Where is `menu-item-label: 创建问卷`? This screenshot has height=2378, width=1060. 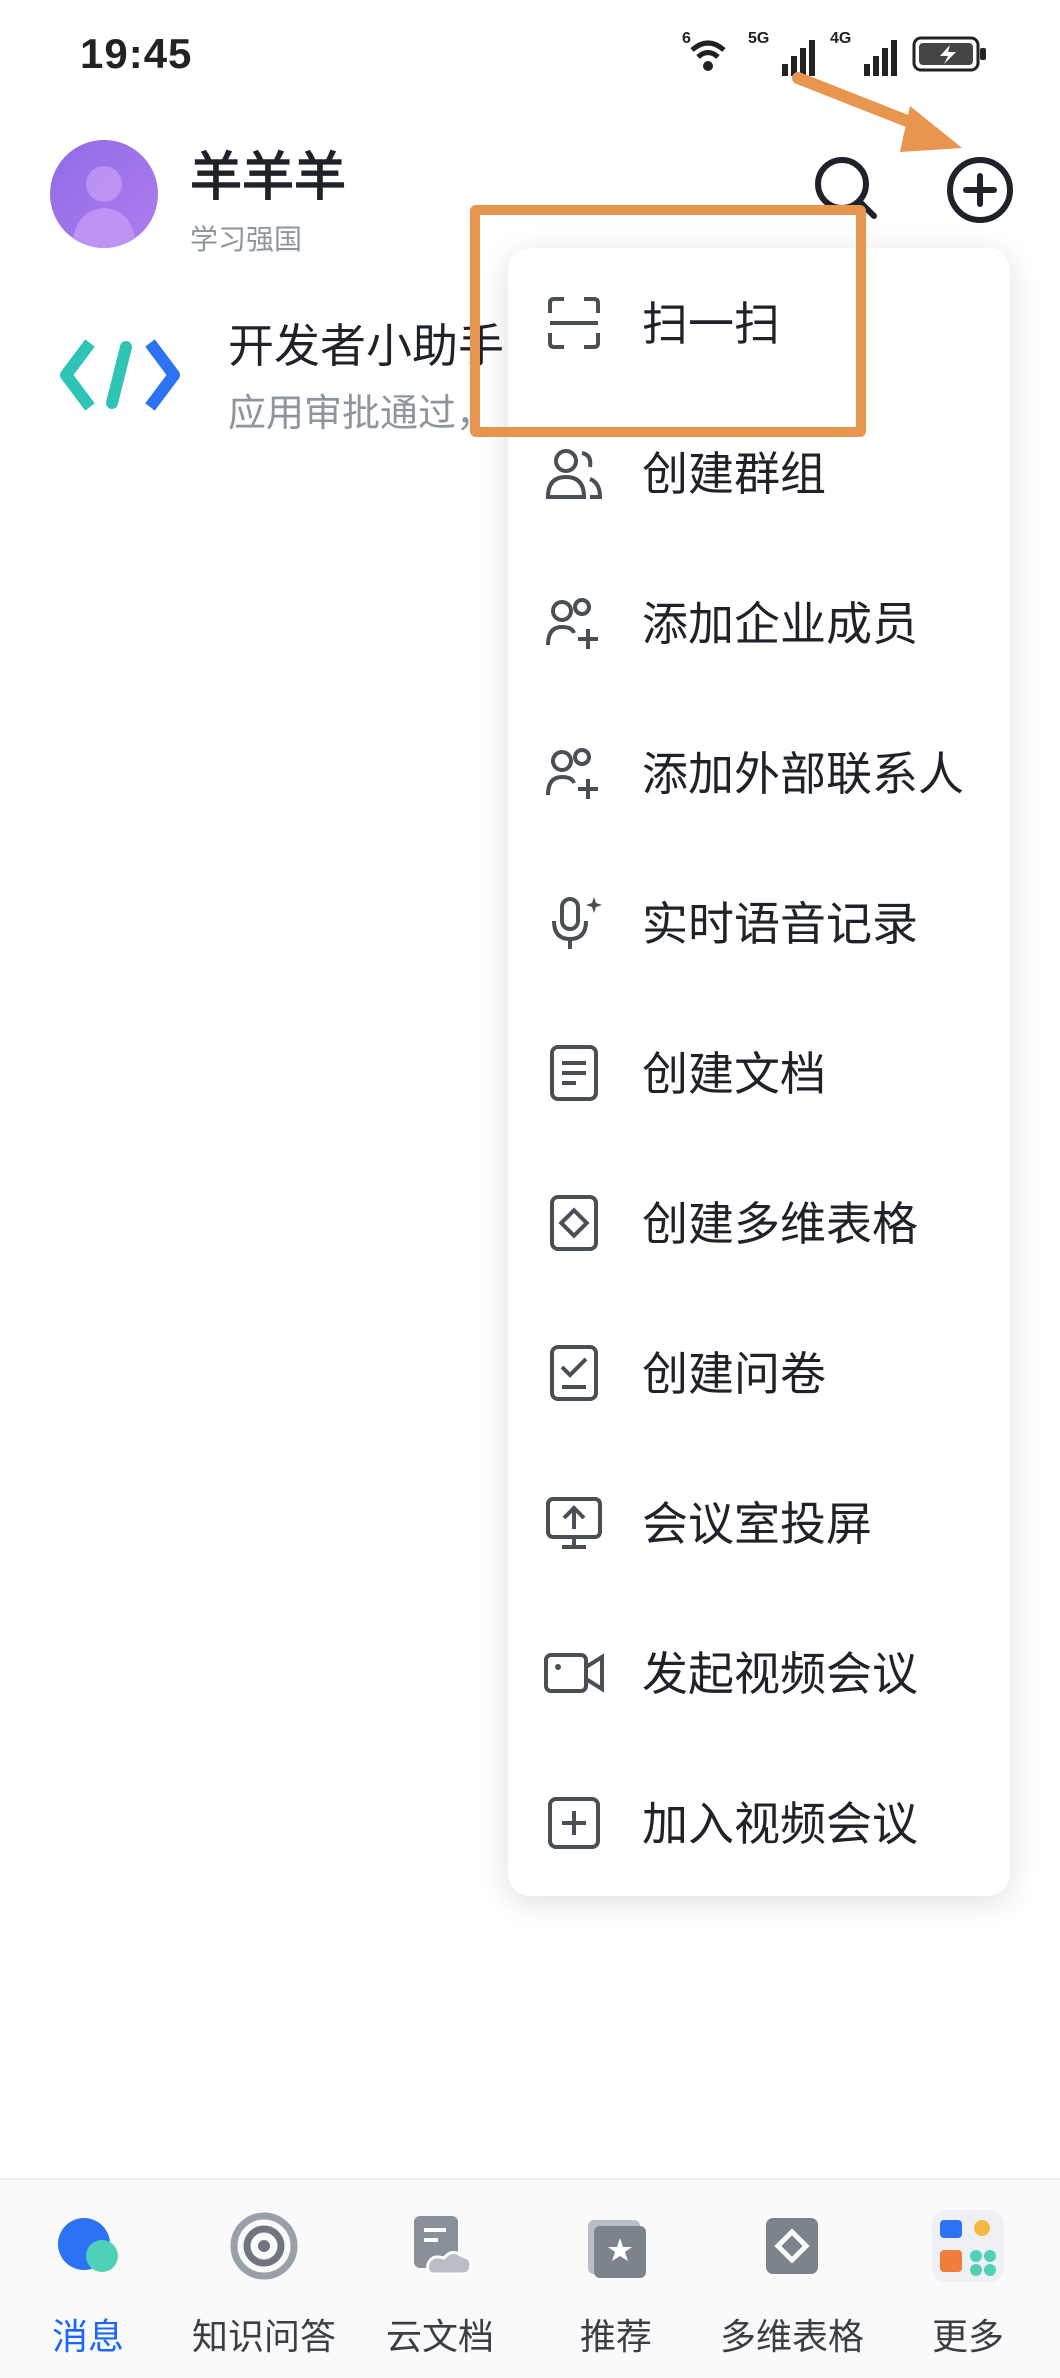 menu-item-label: 创建问卷 is located at coordinates (734, 1374).